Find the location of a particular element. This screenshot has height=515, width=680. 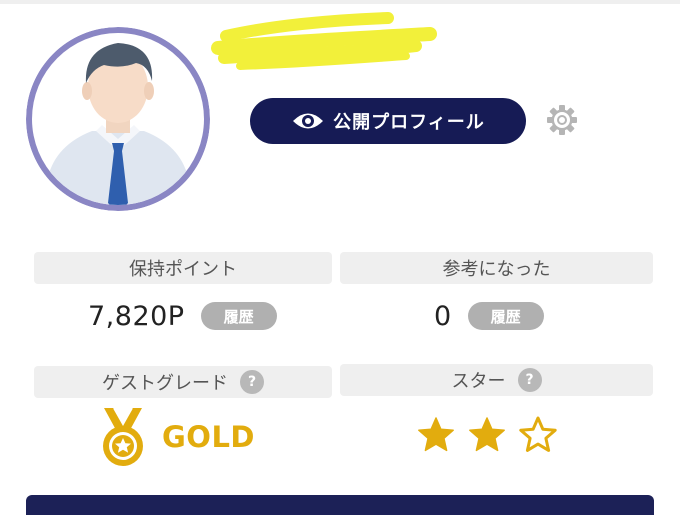

points-label: 保持ポイント is located at coordinates (183, 269).